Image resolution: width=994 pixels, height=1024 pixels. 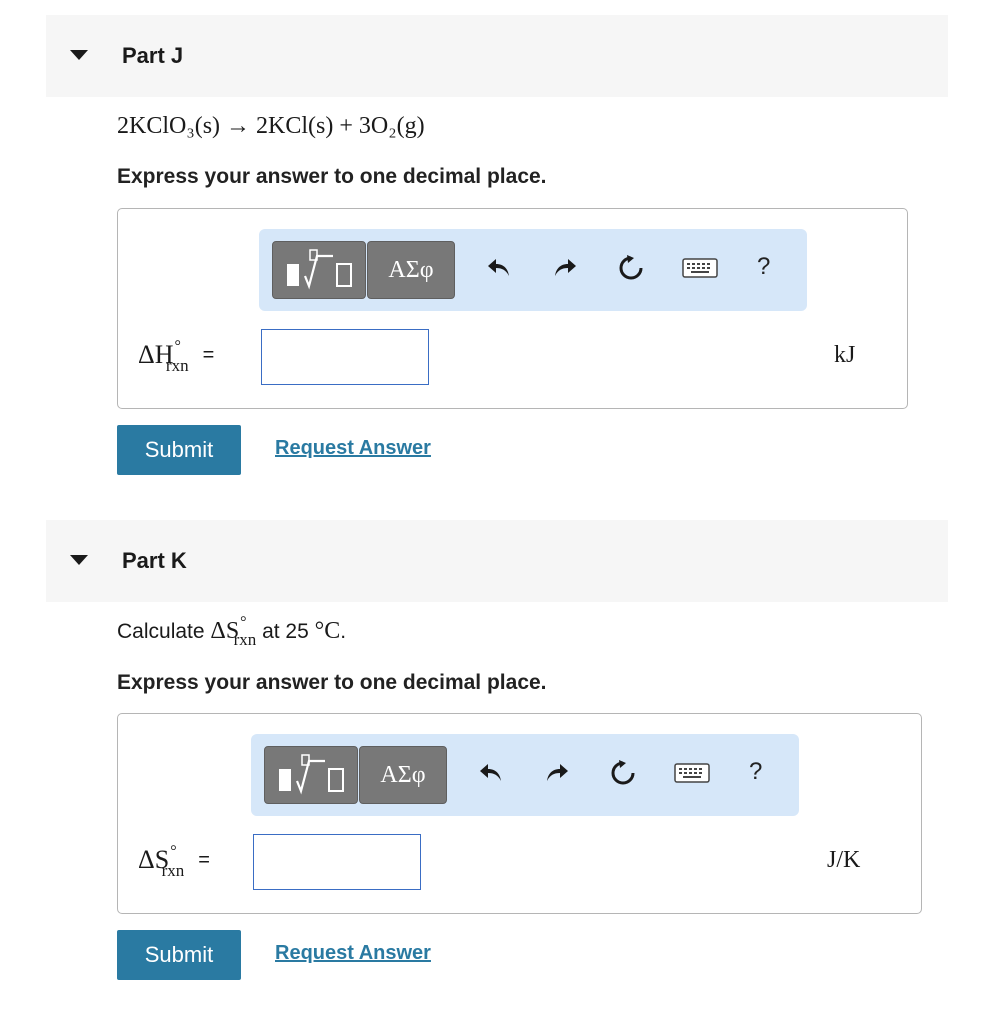 I want to click on part-title: Part J, so click(x=153, y=55).